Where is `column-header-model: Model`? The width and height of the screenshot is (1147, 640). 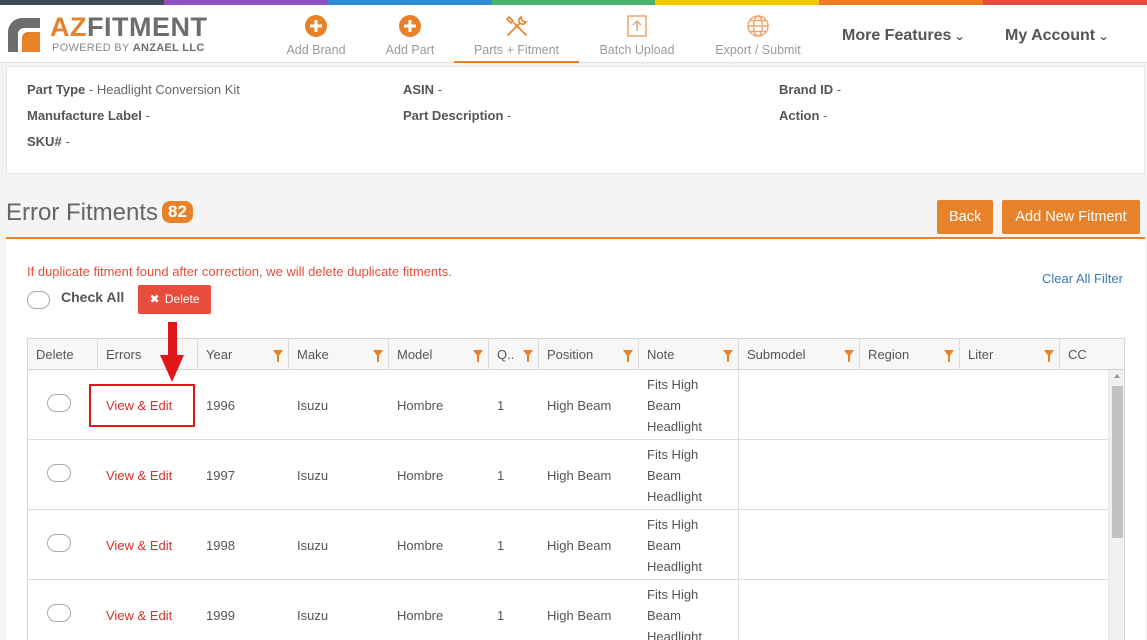 column-header-model: Model is located at coordinates (439, 354).